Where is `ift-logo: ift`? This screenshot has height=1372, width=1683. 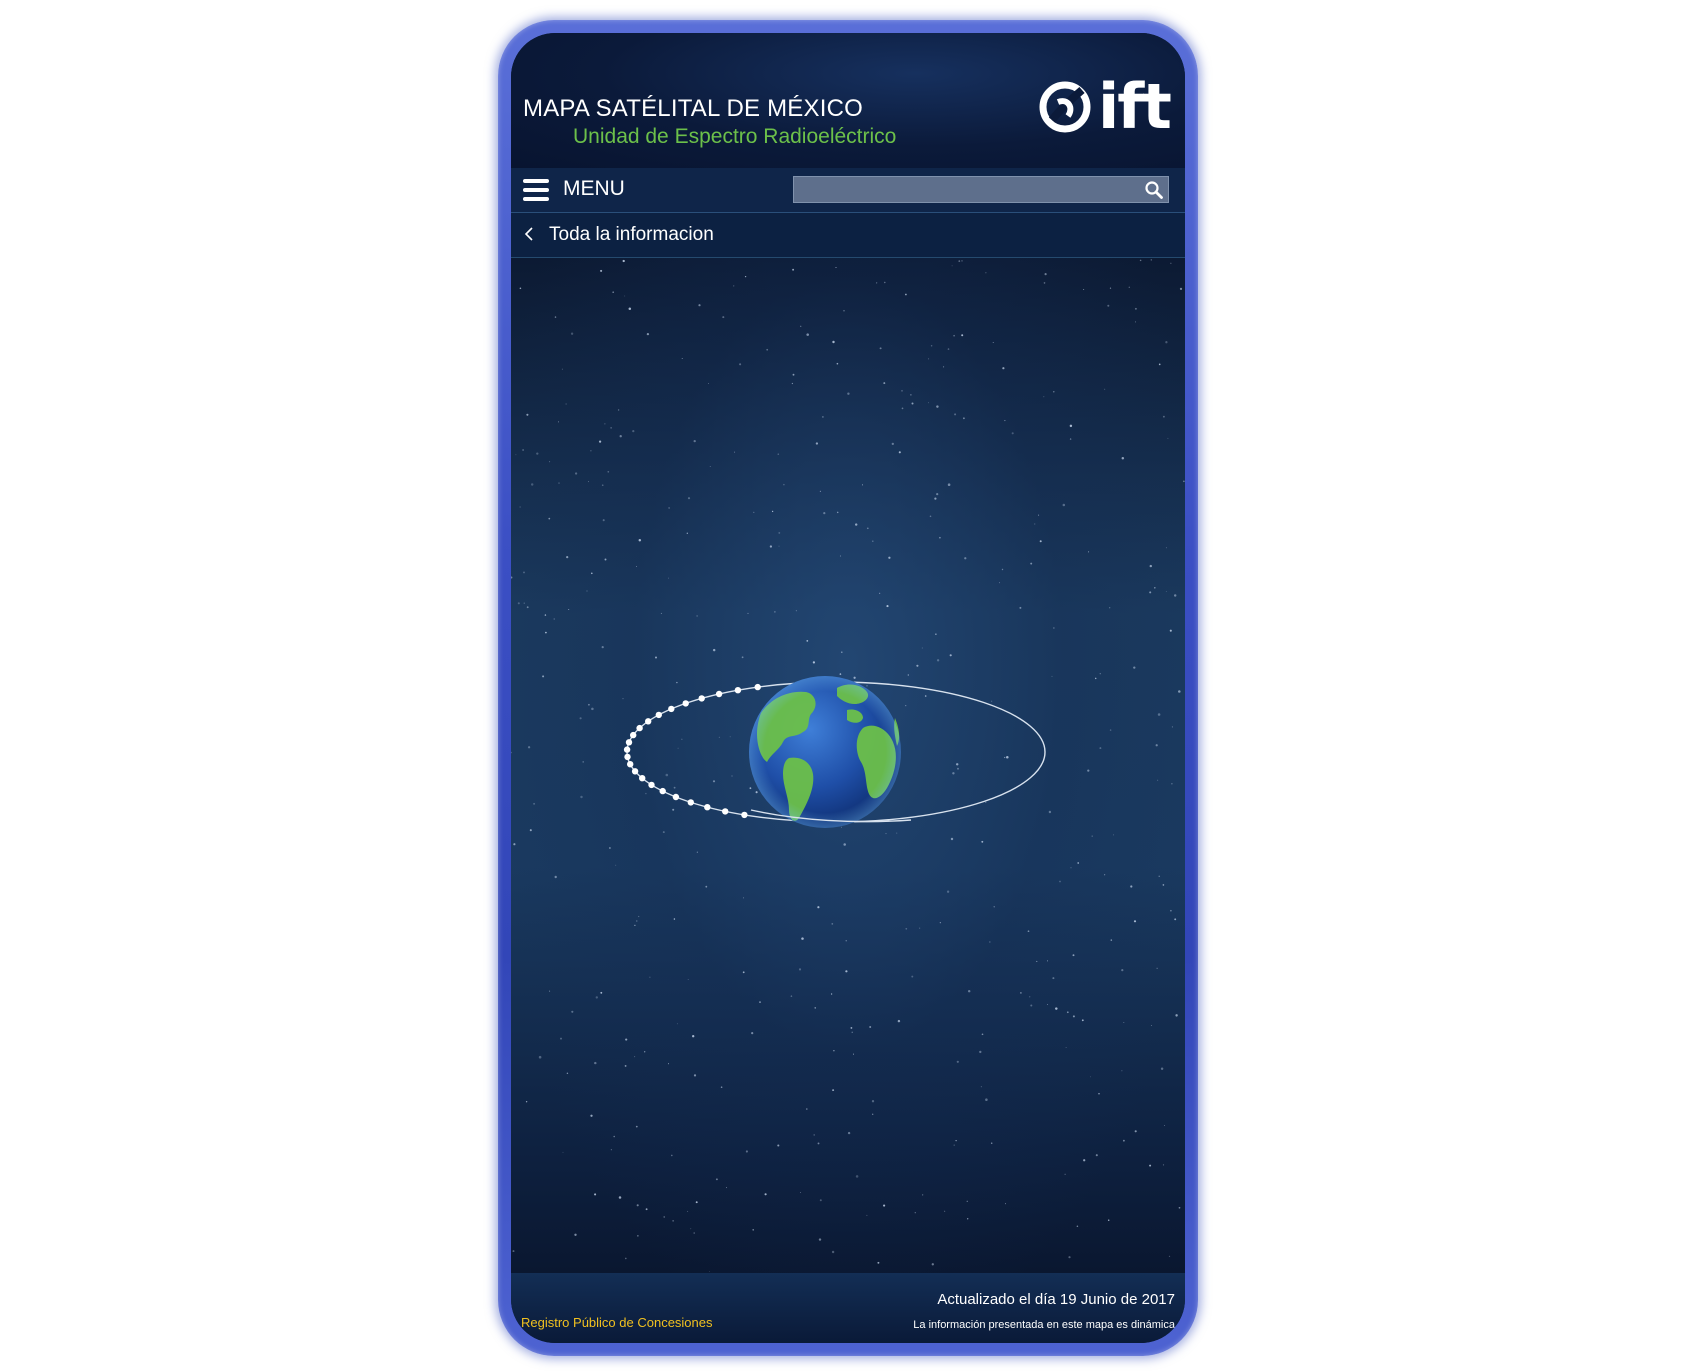 ift-logo: ift is located at coordinates (1105, 109).